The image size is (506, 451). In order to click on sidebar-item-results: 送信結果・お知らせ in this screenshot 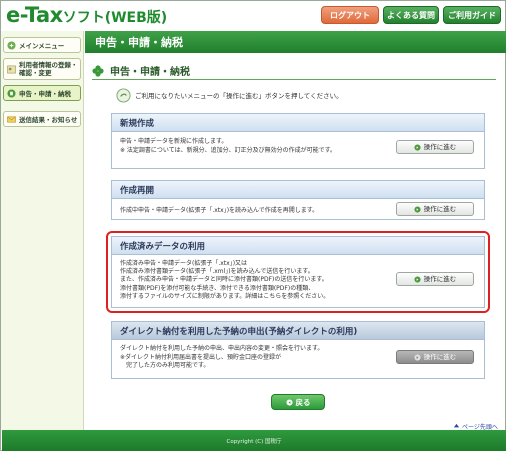, I will do `click(42, 119)`.